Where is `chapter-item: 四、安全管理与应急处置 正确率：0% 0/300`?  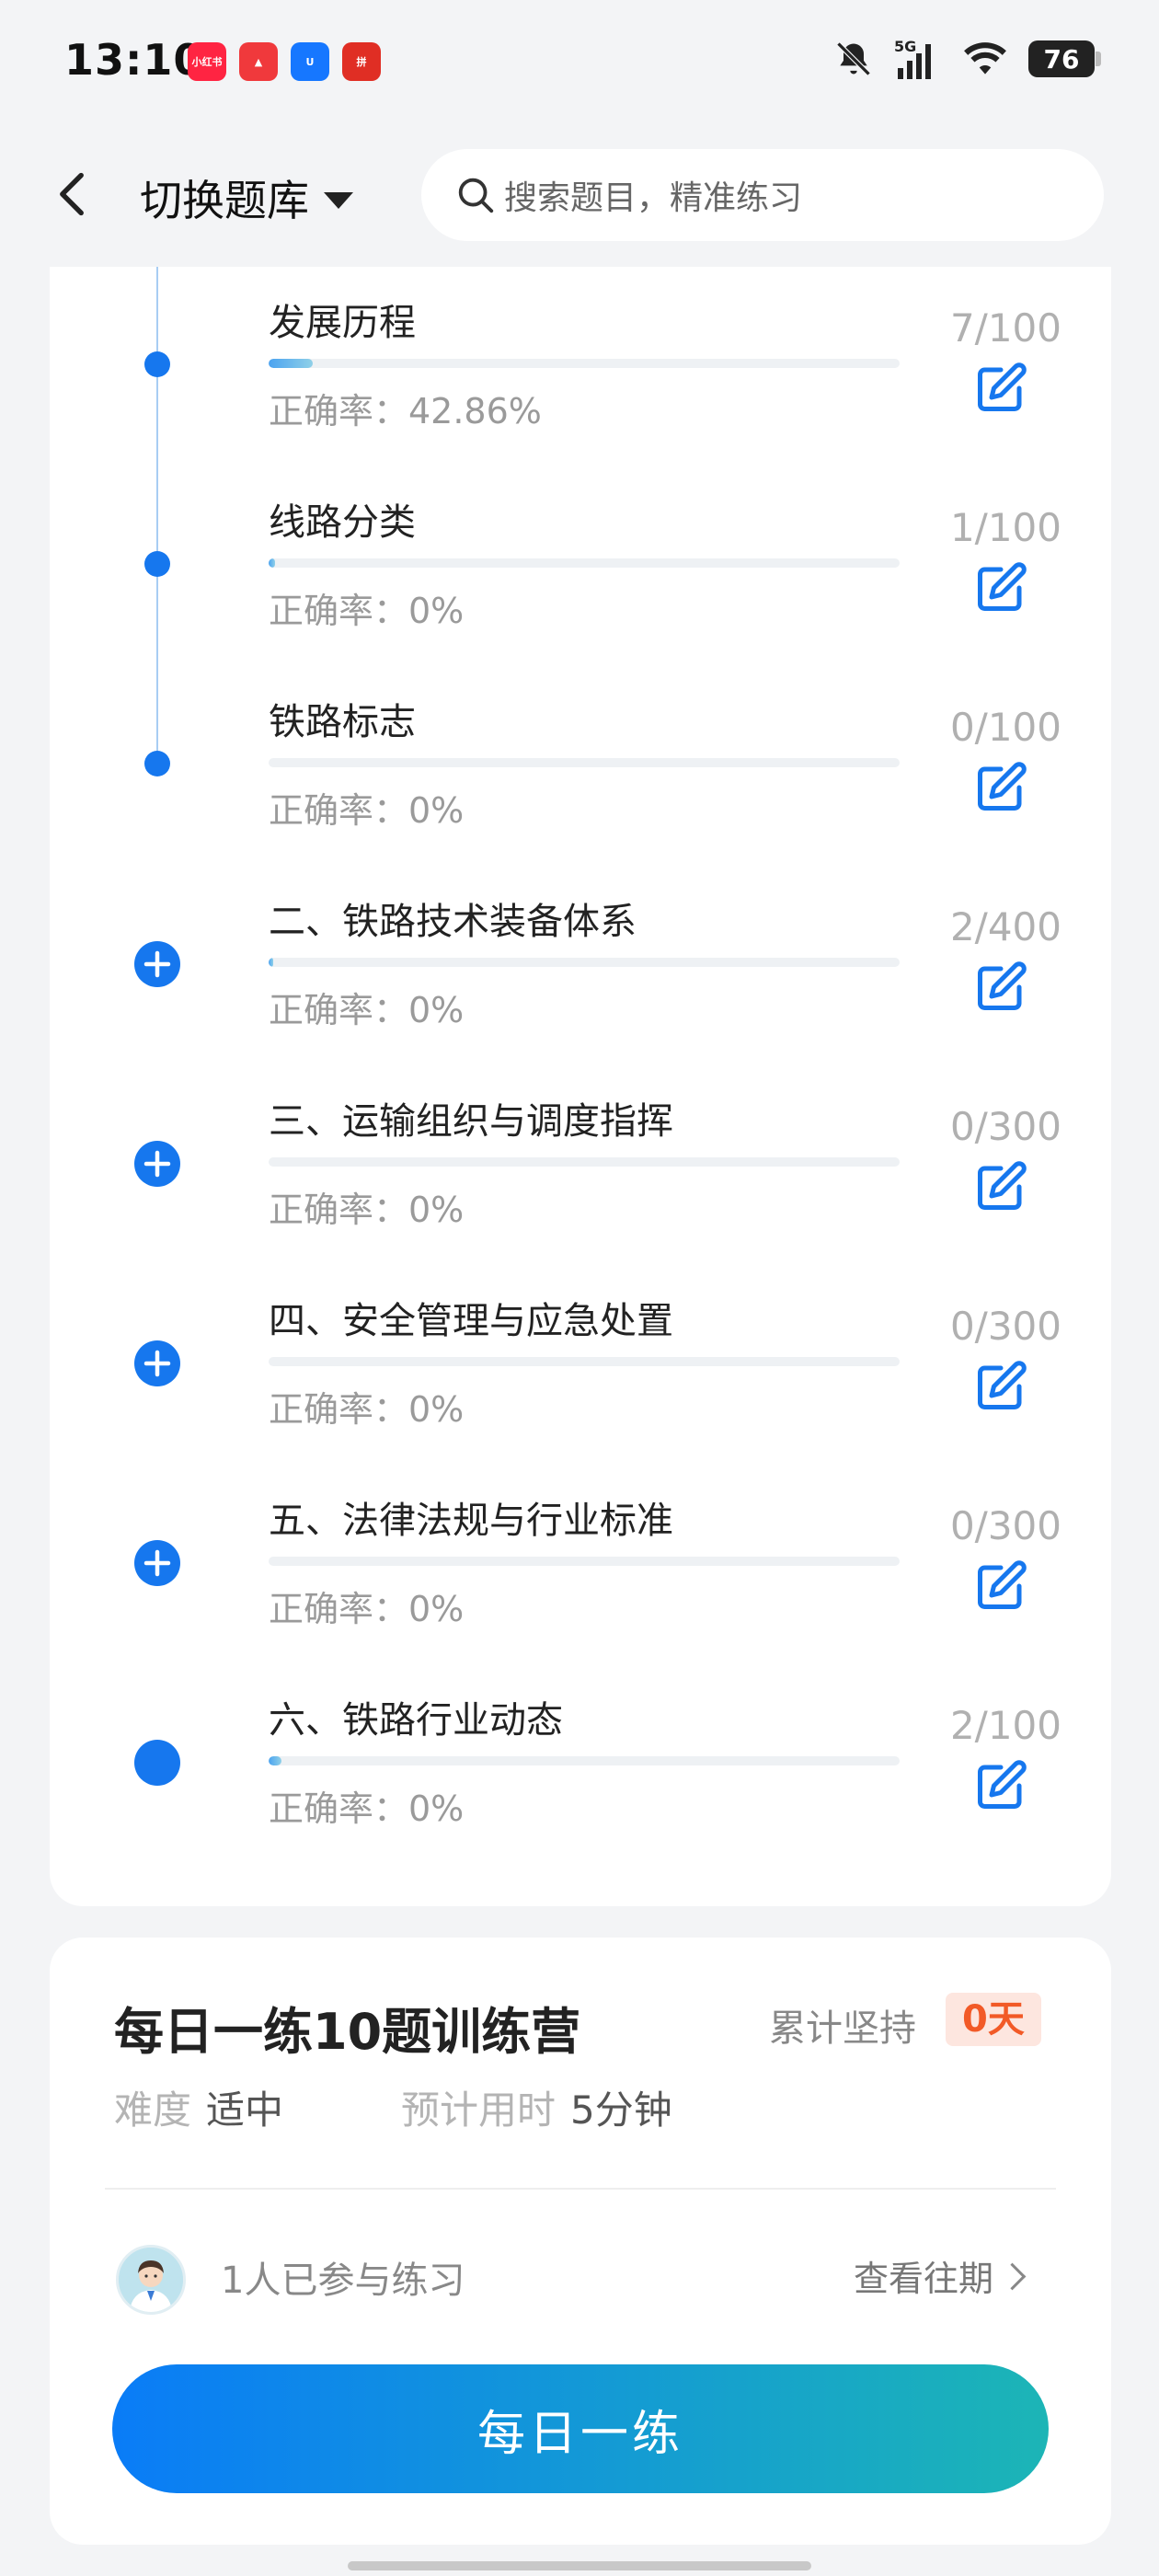
chapter-item: 四、安全管理与应急处置 正确率：0% 0/300 is located at coordinates (580, 1364).